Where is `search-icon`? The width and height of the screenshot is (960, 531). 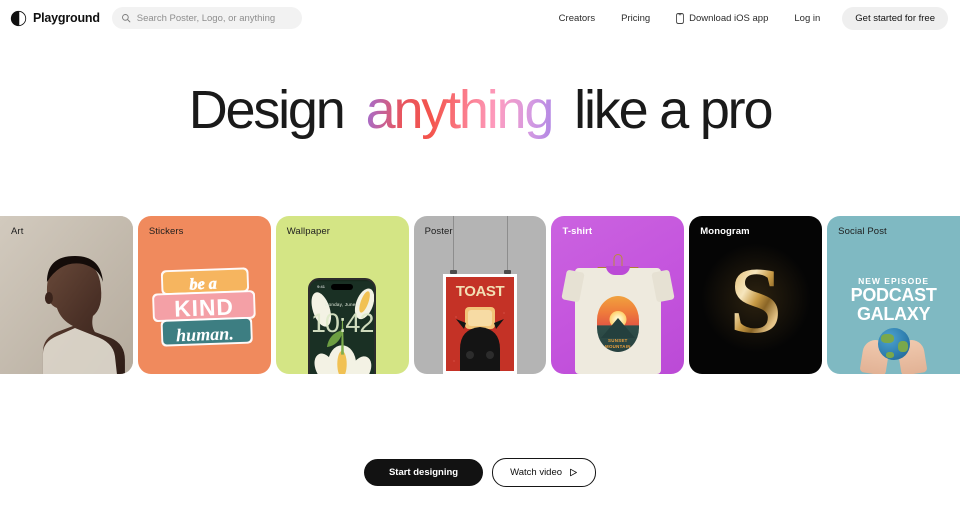 search-icon is located at coordinates (126, 18).